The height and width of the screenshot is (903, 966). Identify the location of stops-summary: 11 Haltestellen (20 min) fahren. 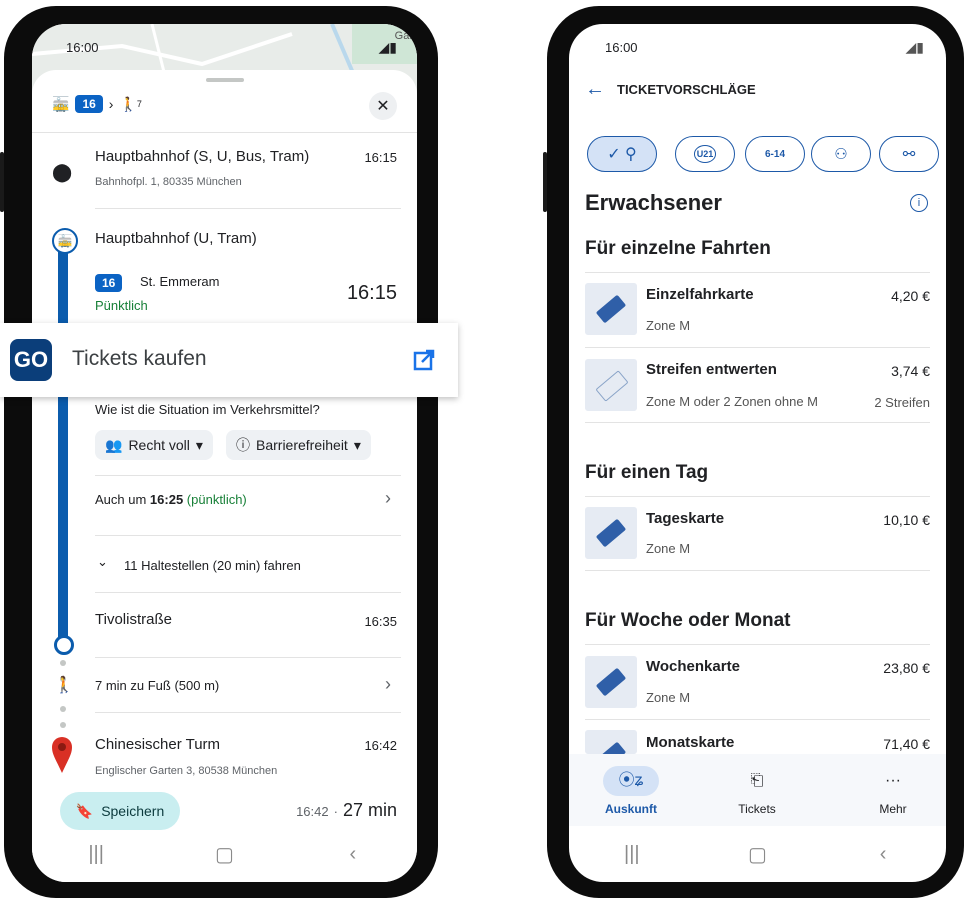
(212, 565).